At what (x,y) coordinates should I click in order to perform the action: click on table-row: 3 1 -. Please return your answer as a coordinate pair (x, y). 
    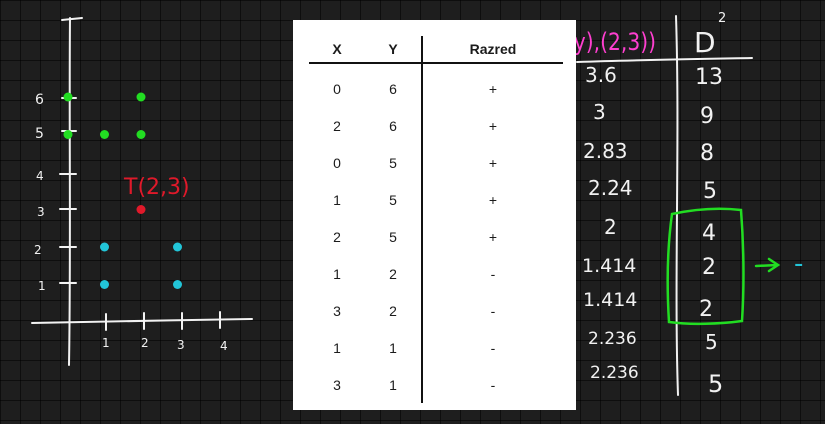
    Looking at the image, I should click on (436, 384).